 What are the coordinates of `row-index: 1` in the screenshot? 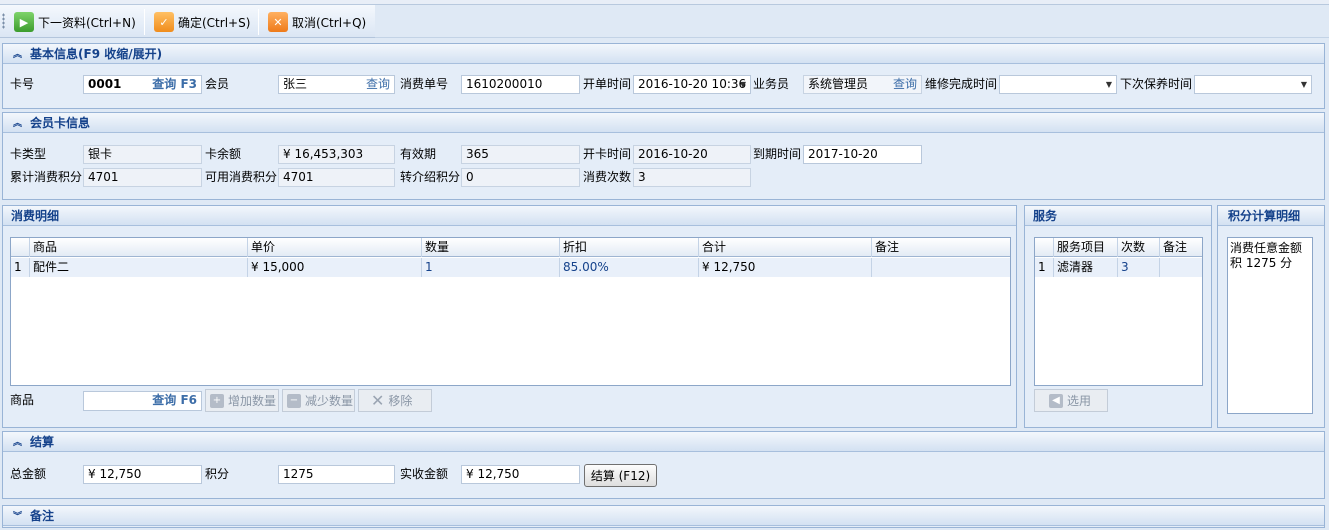 It's located at (1044, 267).